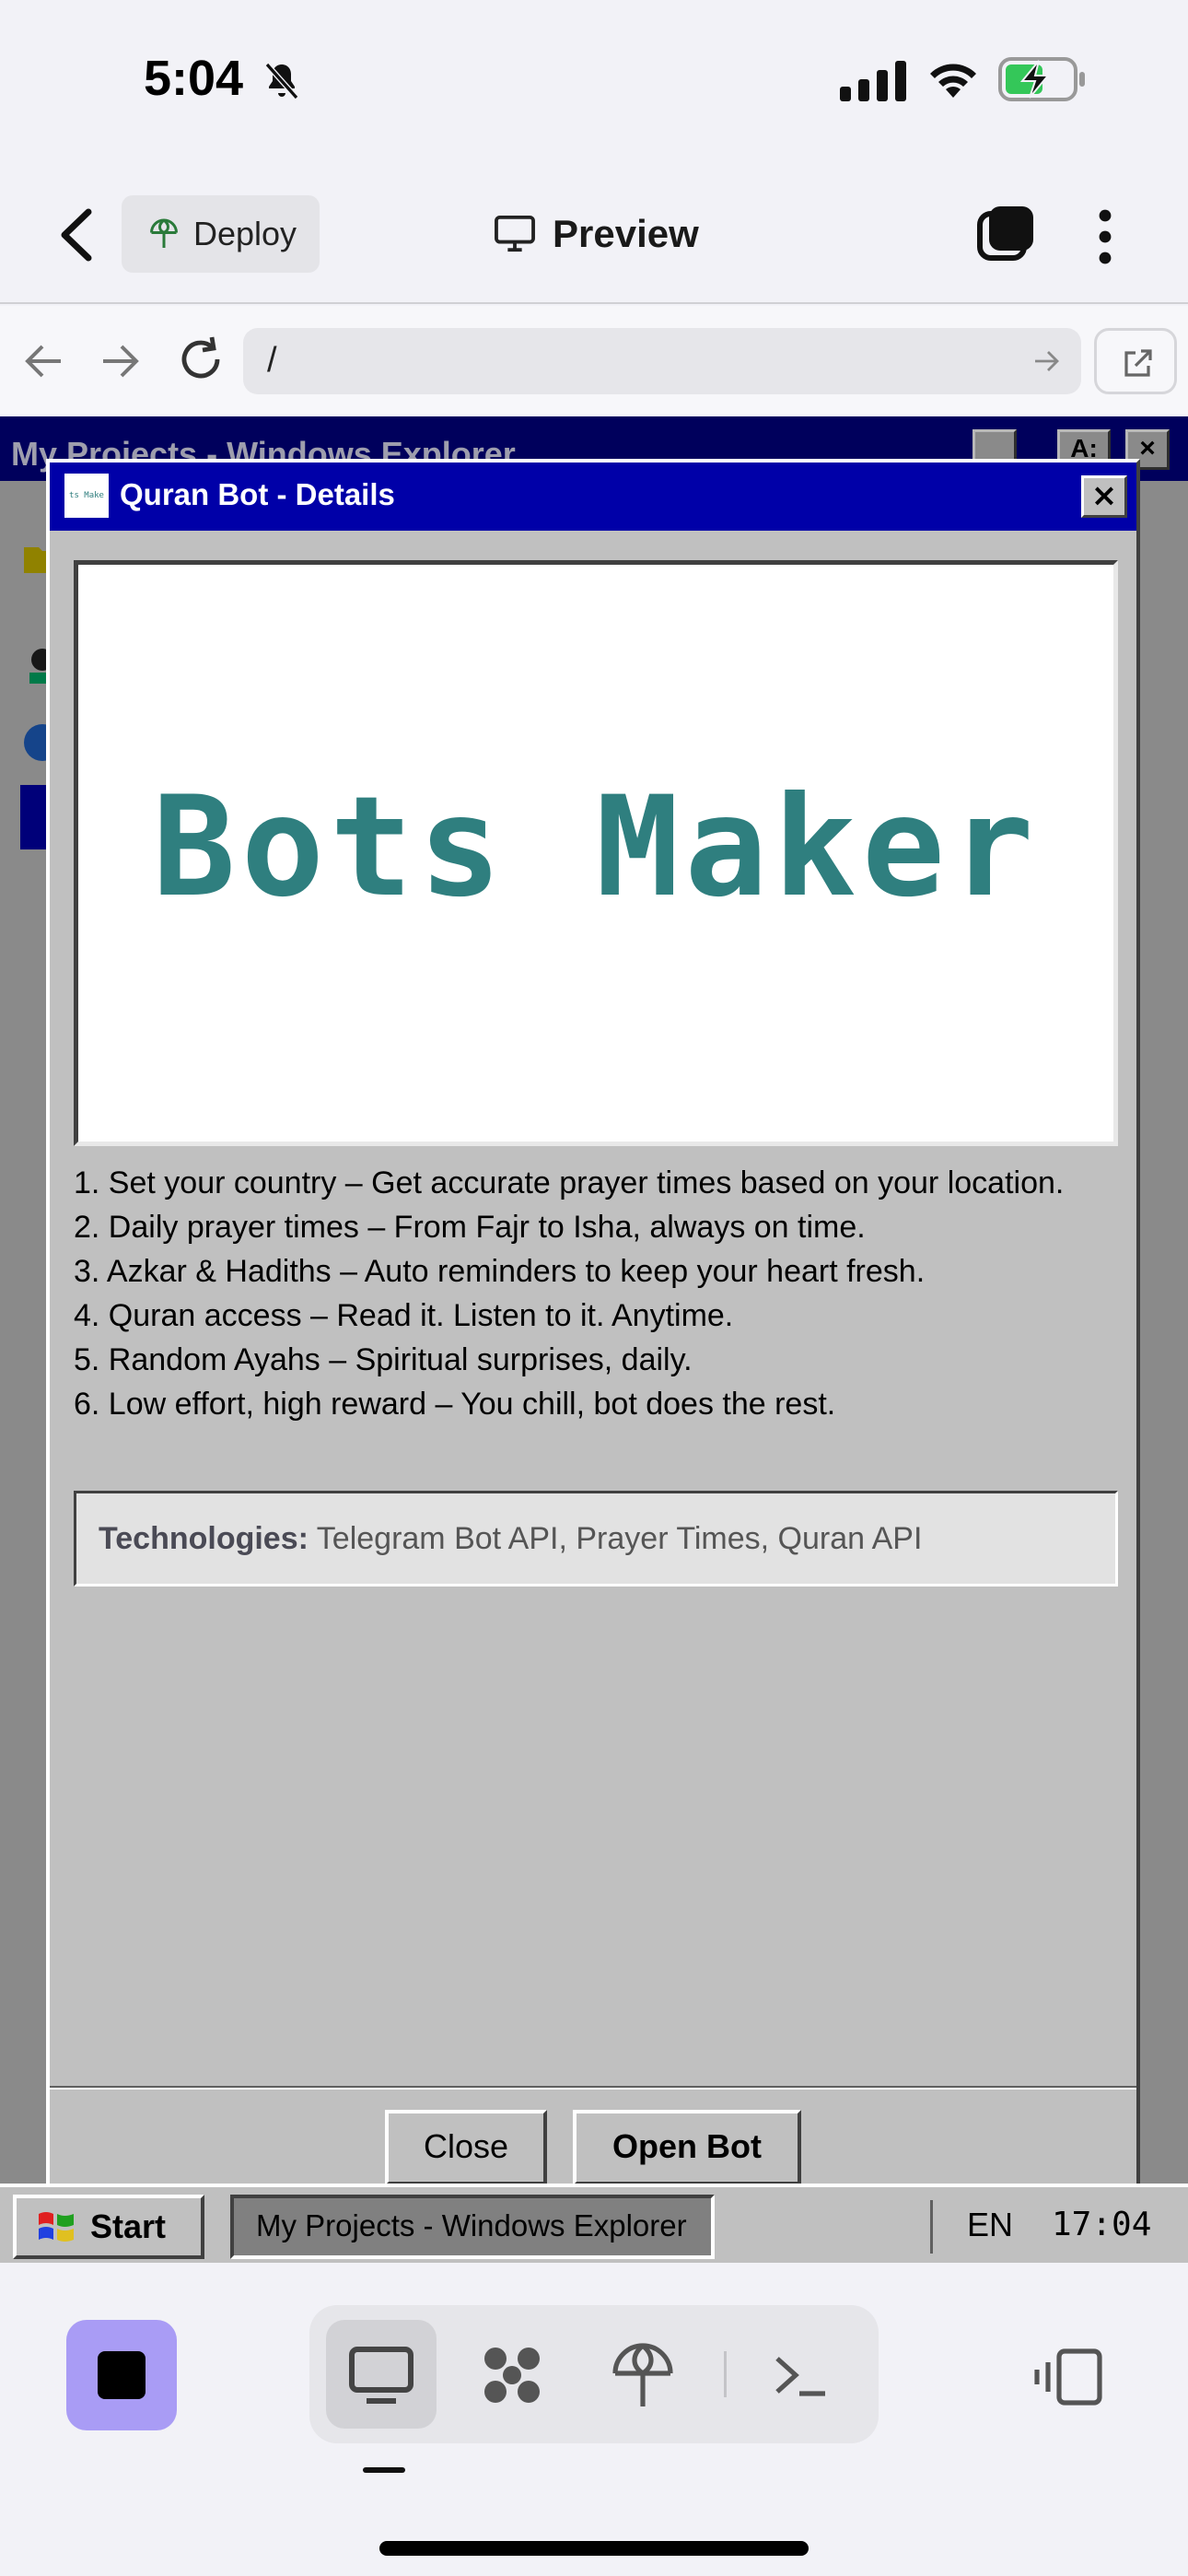  What do you see at coordinates (512, 2375) in the screenshot?
I see `apps-icon` at bounding box center [512, 2375].